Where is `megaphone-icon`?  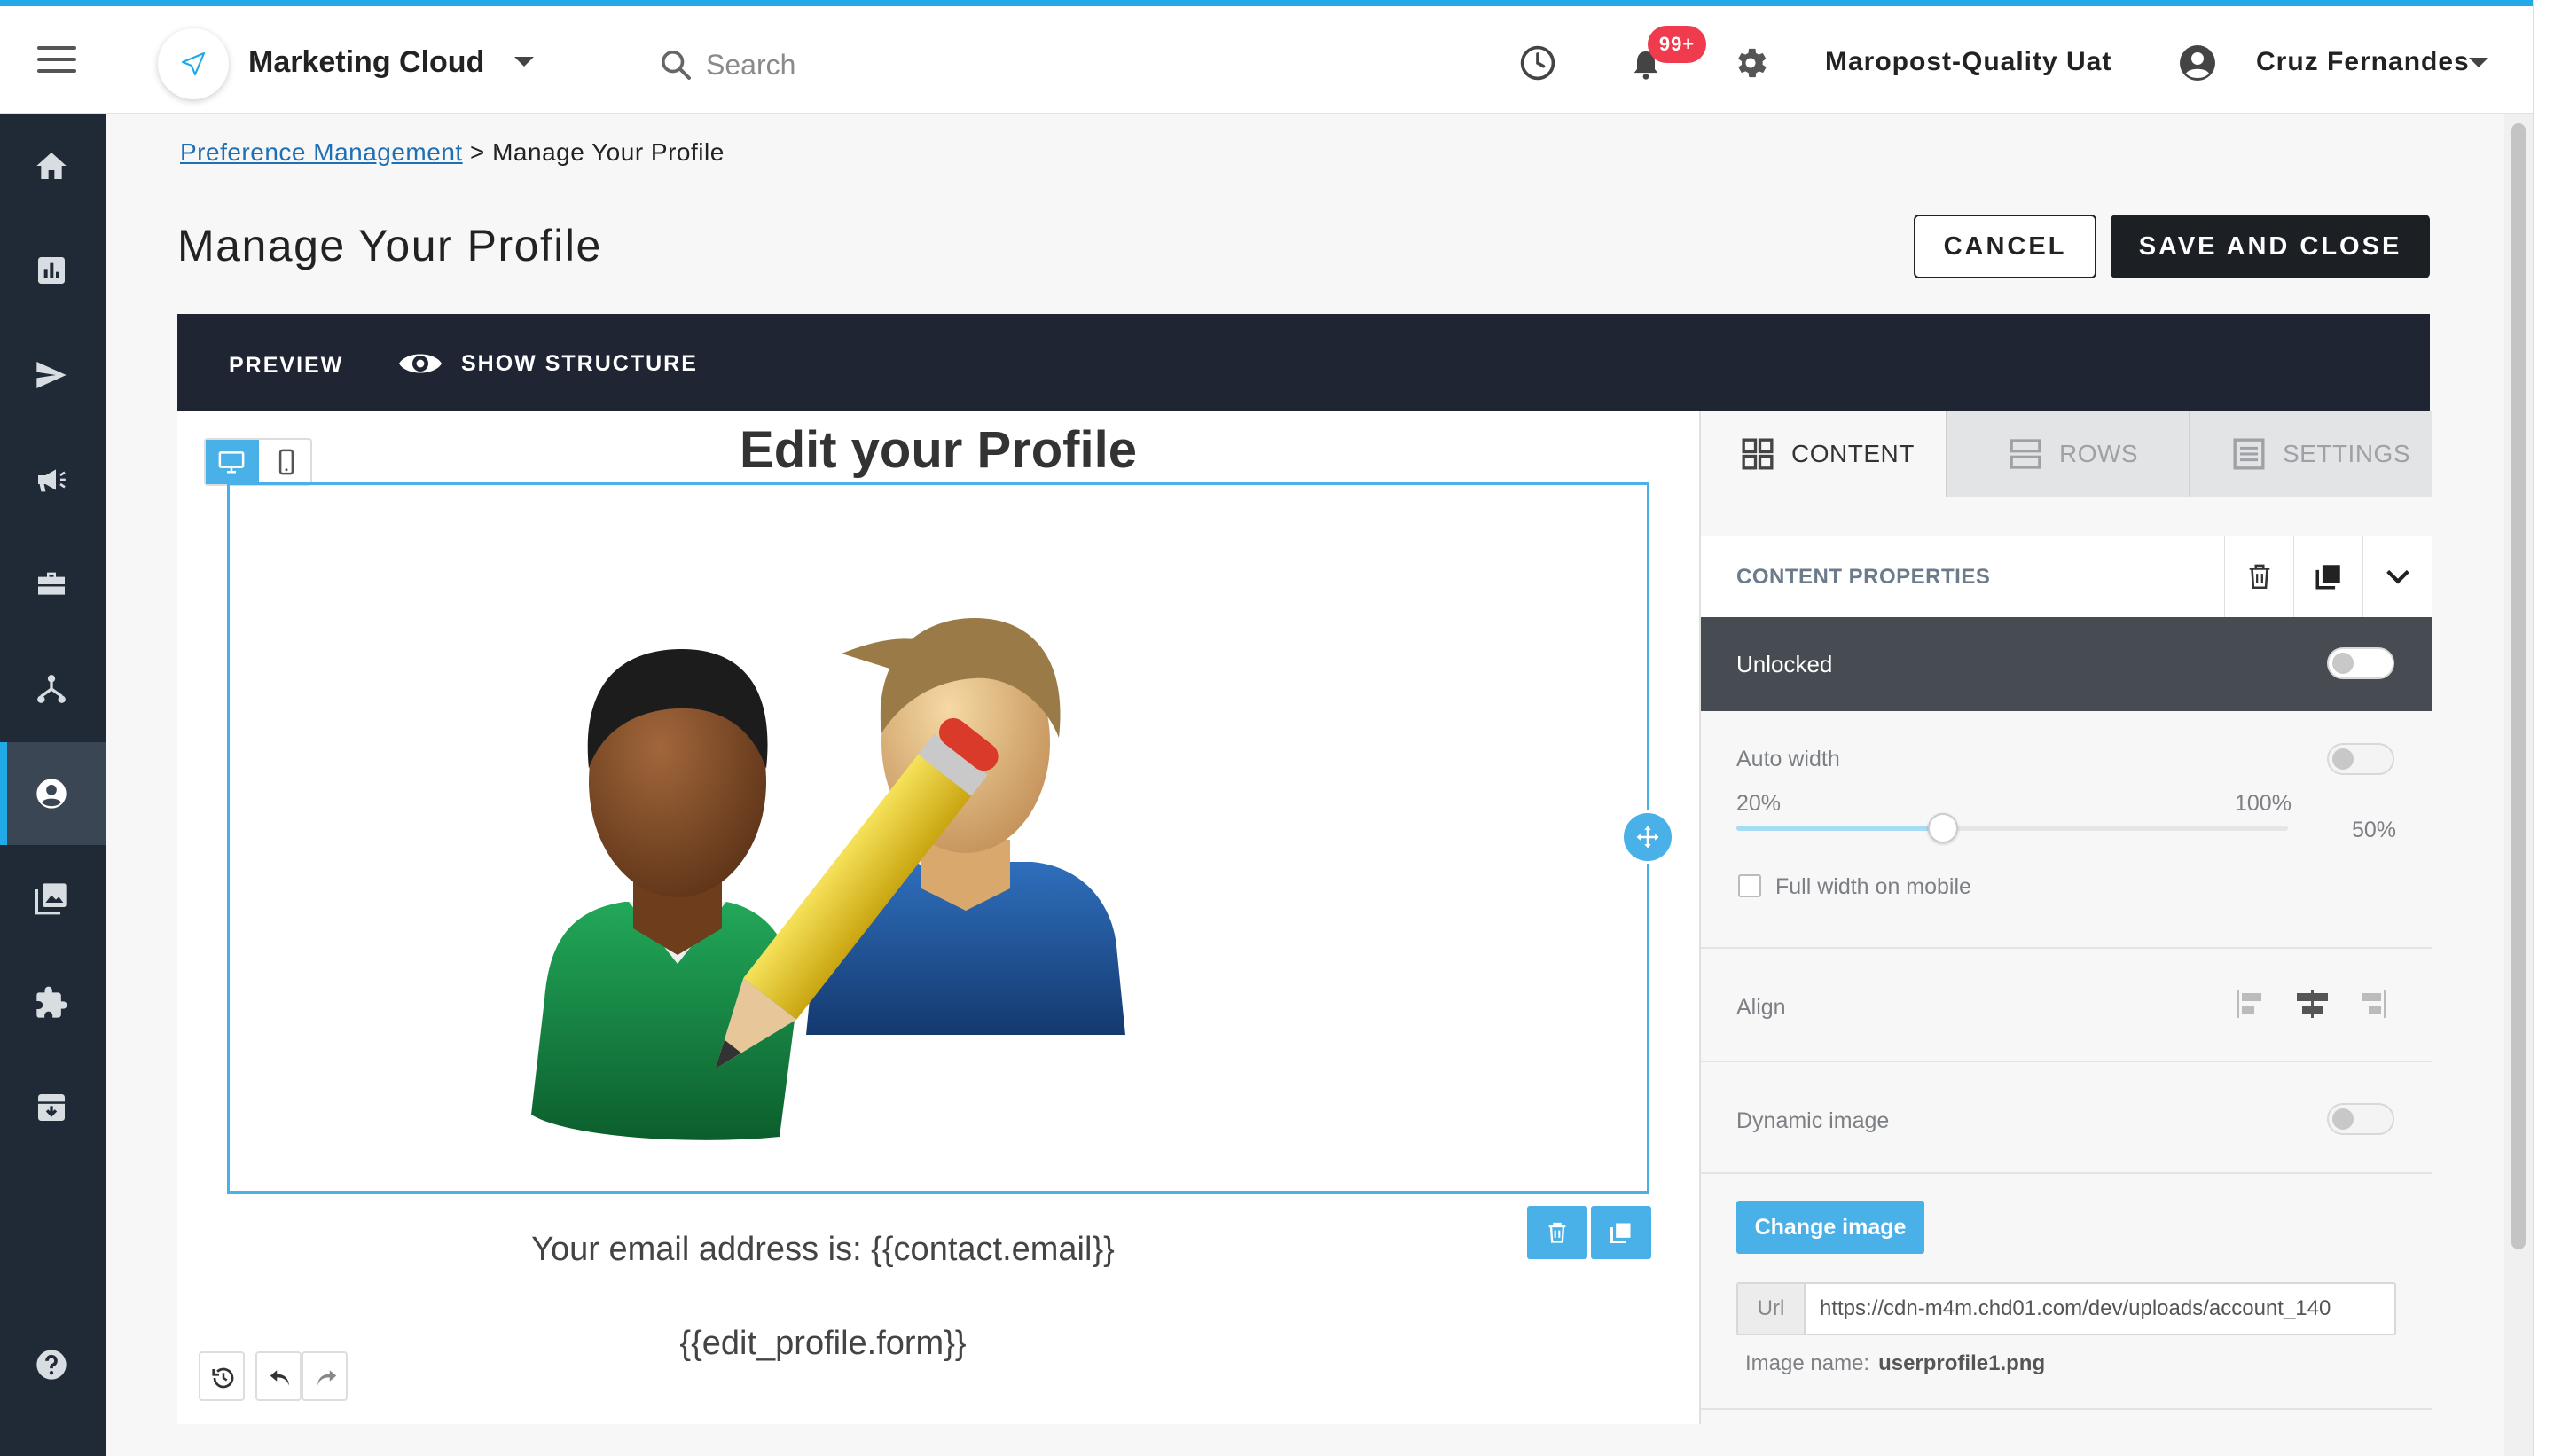
megaphone-icon is located at coordinates (52, 480).